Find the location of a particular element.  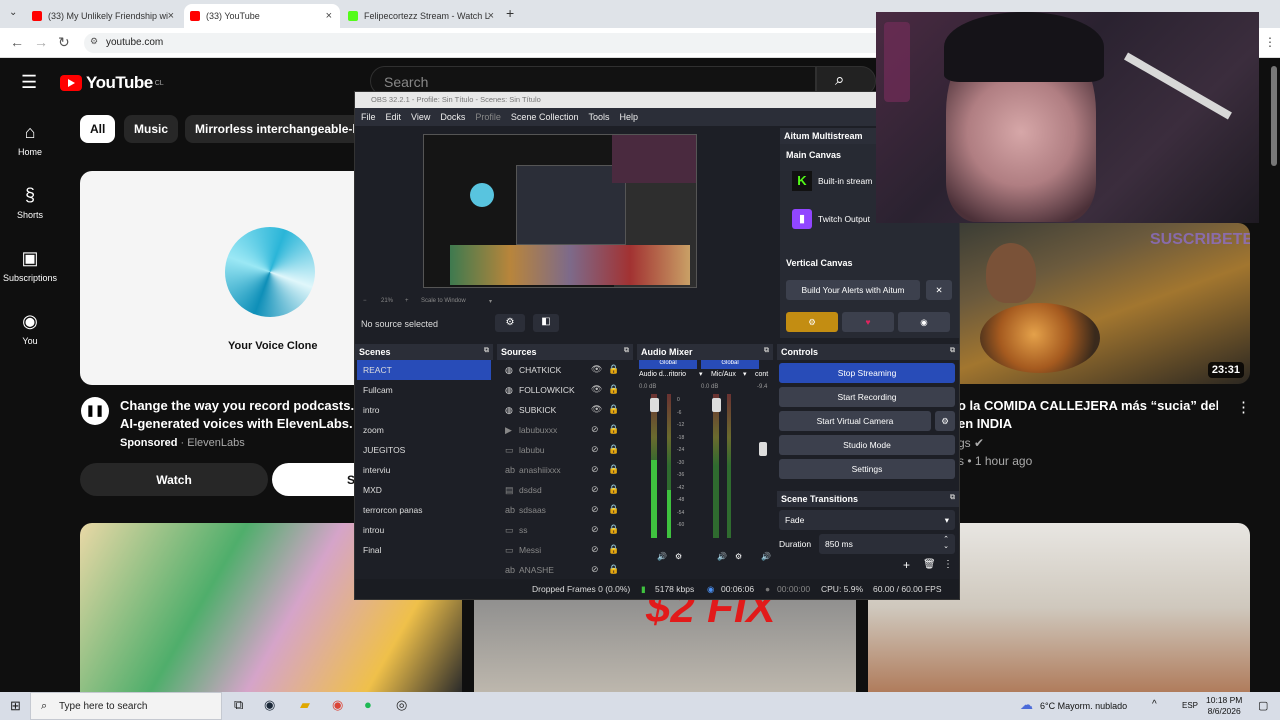

clock: 10:18 PM 8/6/2026 is located at coordinates (1224, 706).